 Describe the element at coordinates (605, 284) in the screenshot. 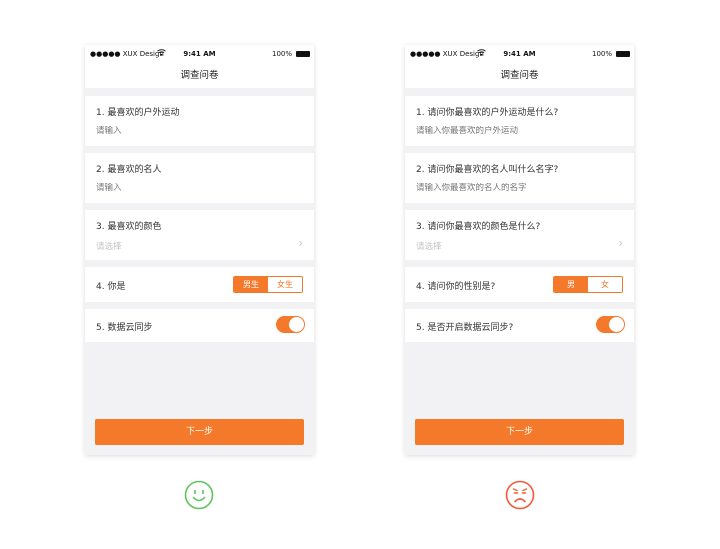

I see `gender-option-other: 女` at that location.